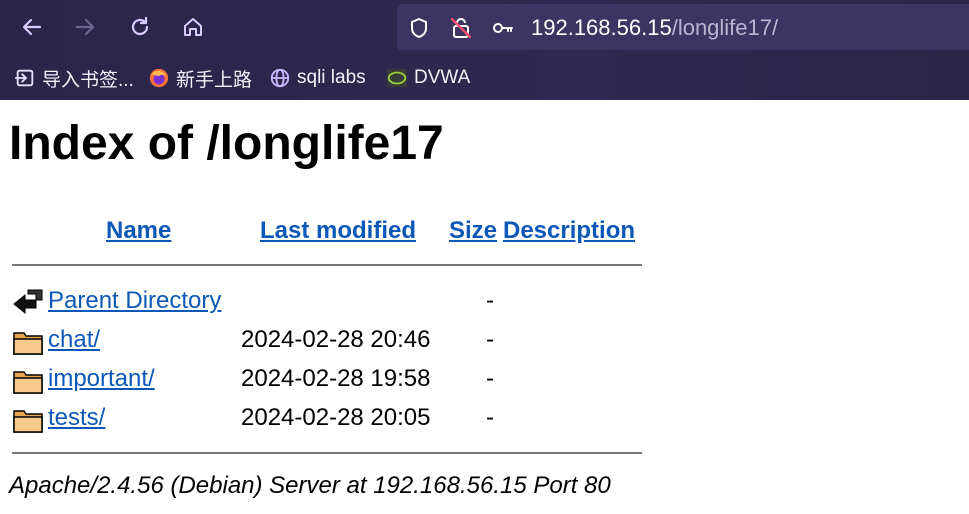  I want to click on reload-icon, so click(140, 26).